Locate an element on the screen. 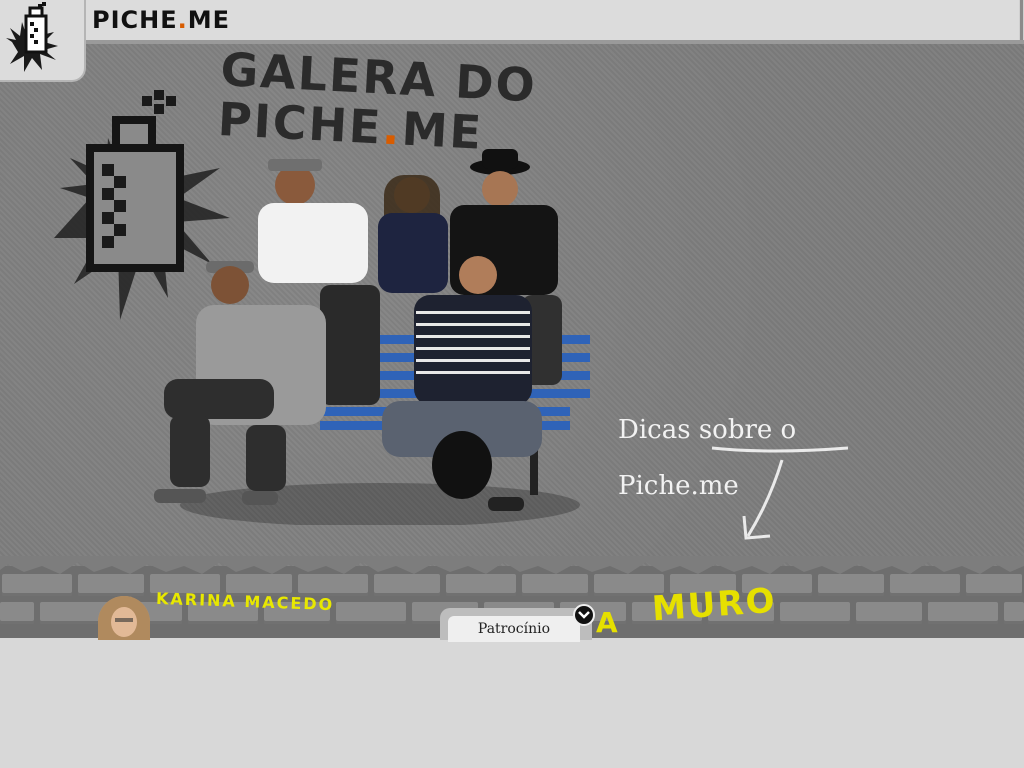  brand-main: PICHE is located at coordinates (135, 20).